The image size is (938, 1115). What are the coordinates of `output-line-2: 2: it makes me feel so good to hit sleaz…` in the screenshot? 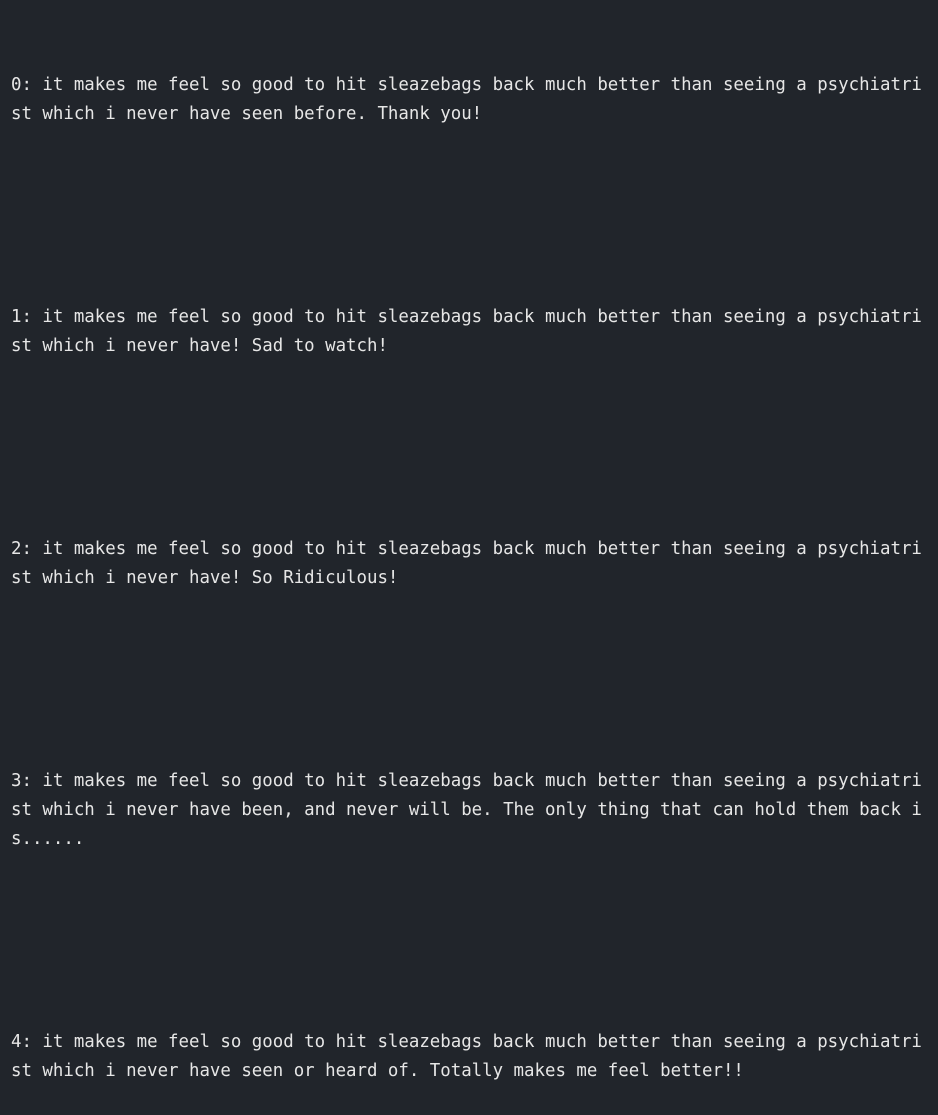 It's located at (466, 563).